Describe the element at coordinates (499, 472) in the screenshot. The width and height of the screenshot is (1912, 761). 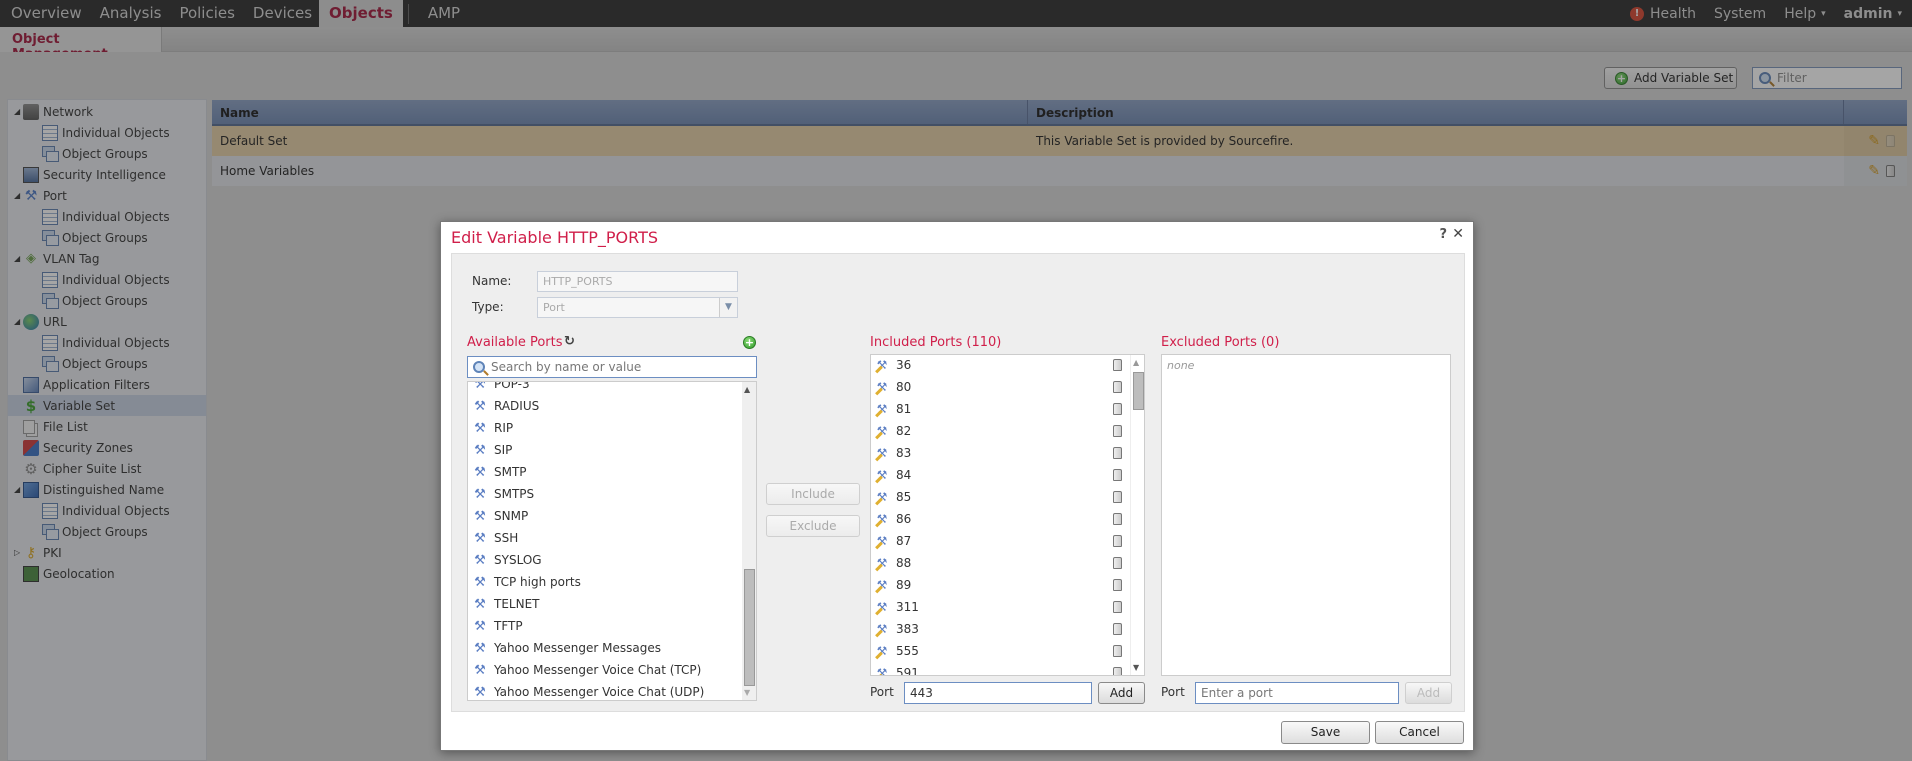
I see `list-item: ⚒ SMTP` at that location.